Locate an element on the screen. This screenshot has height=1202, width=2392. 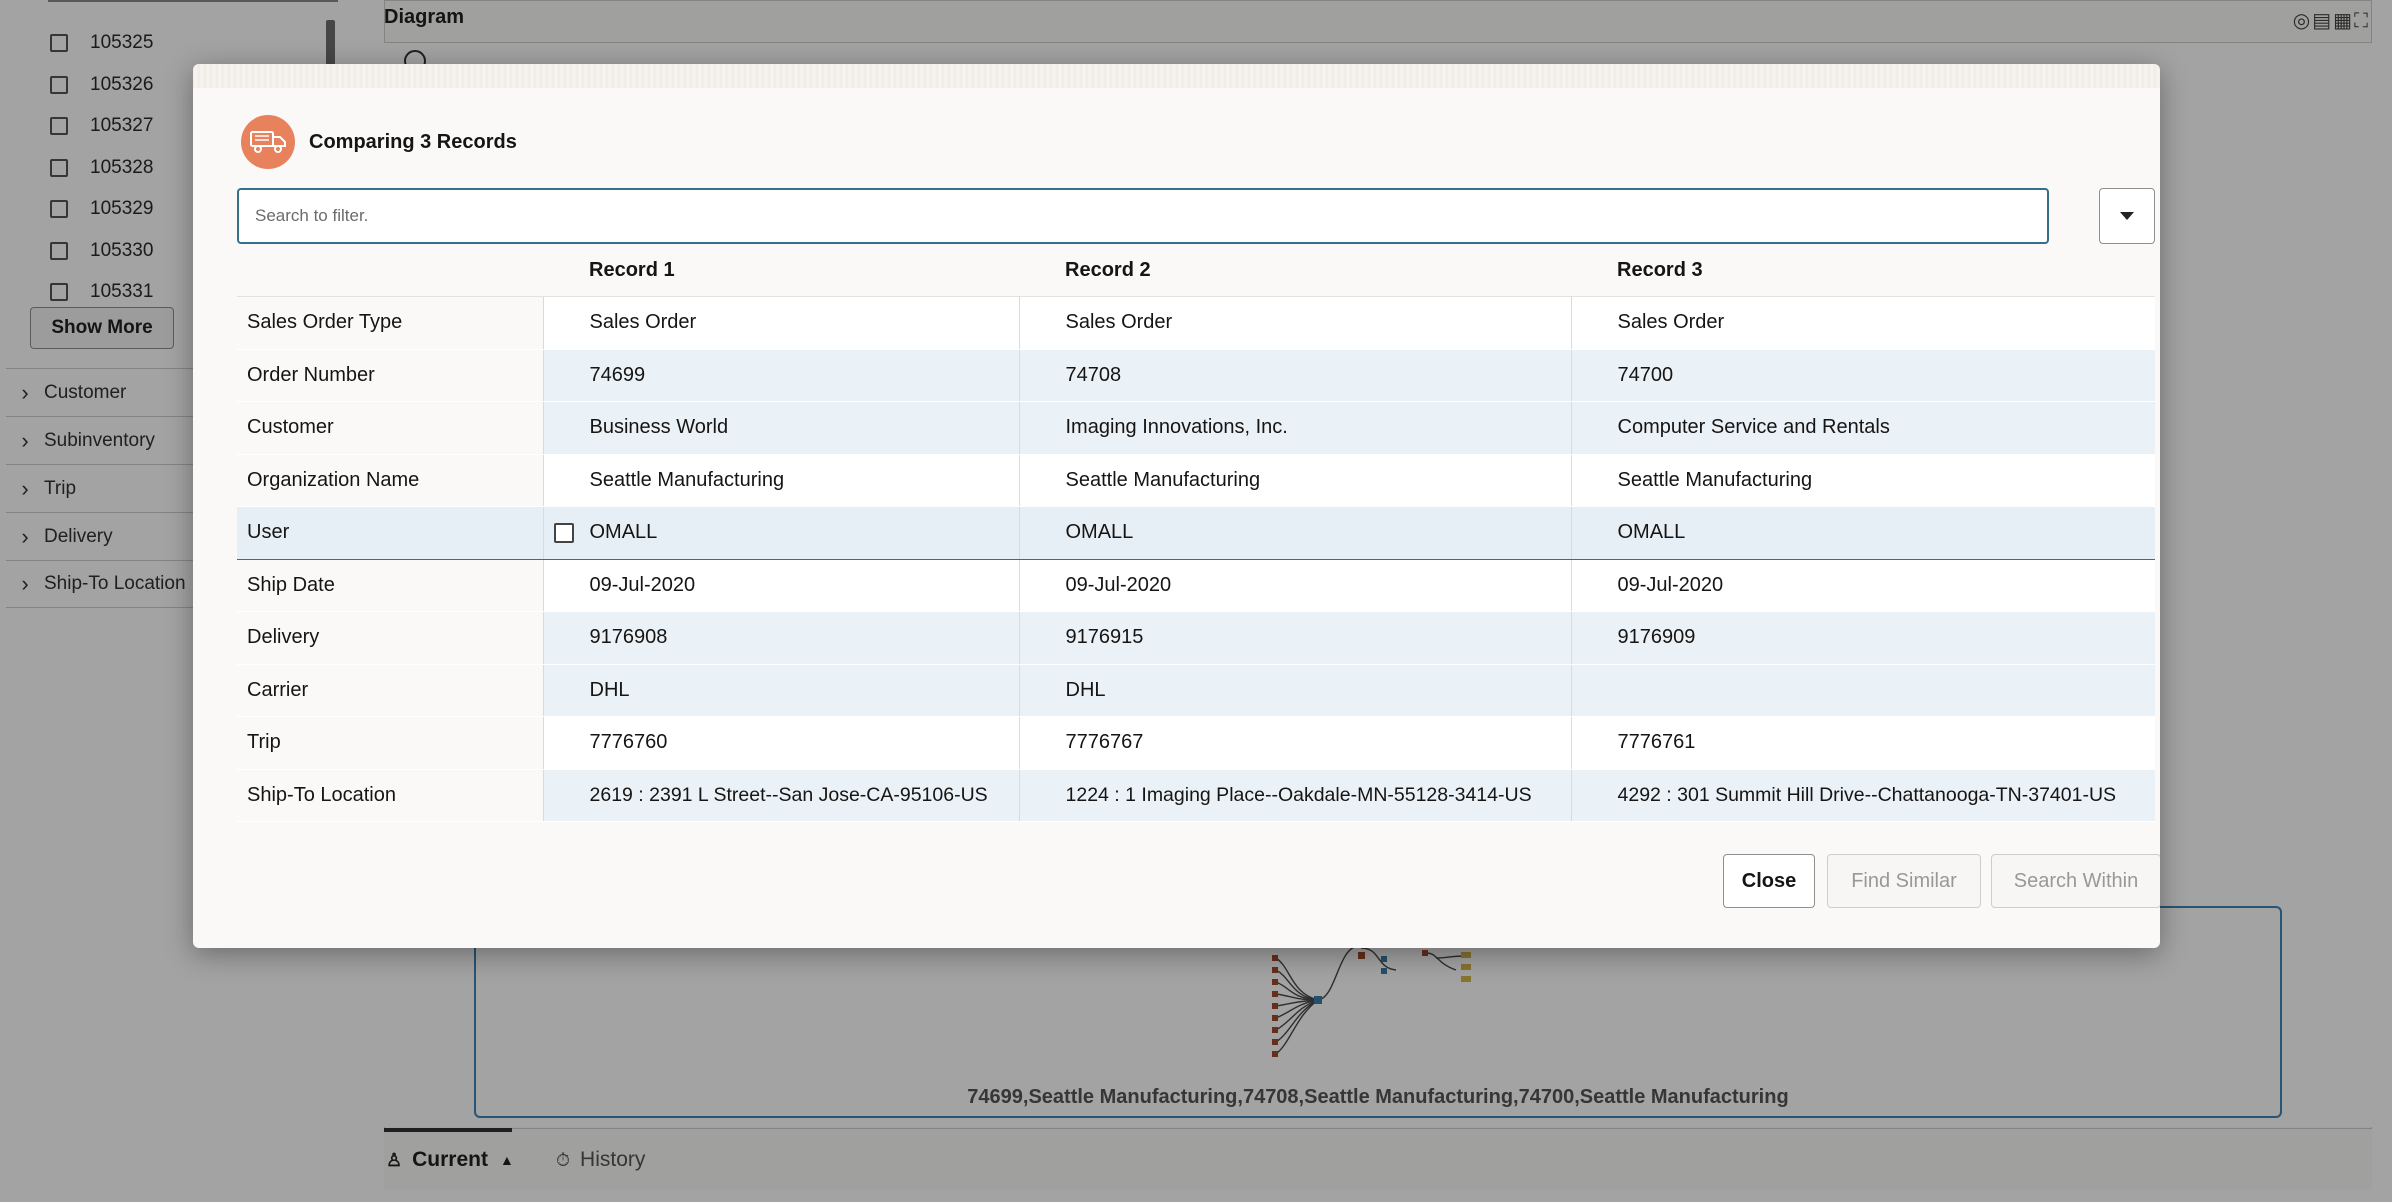
table-row: Trip 7776760 7776767 7776761 is located at coordinates (1196, 743).